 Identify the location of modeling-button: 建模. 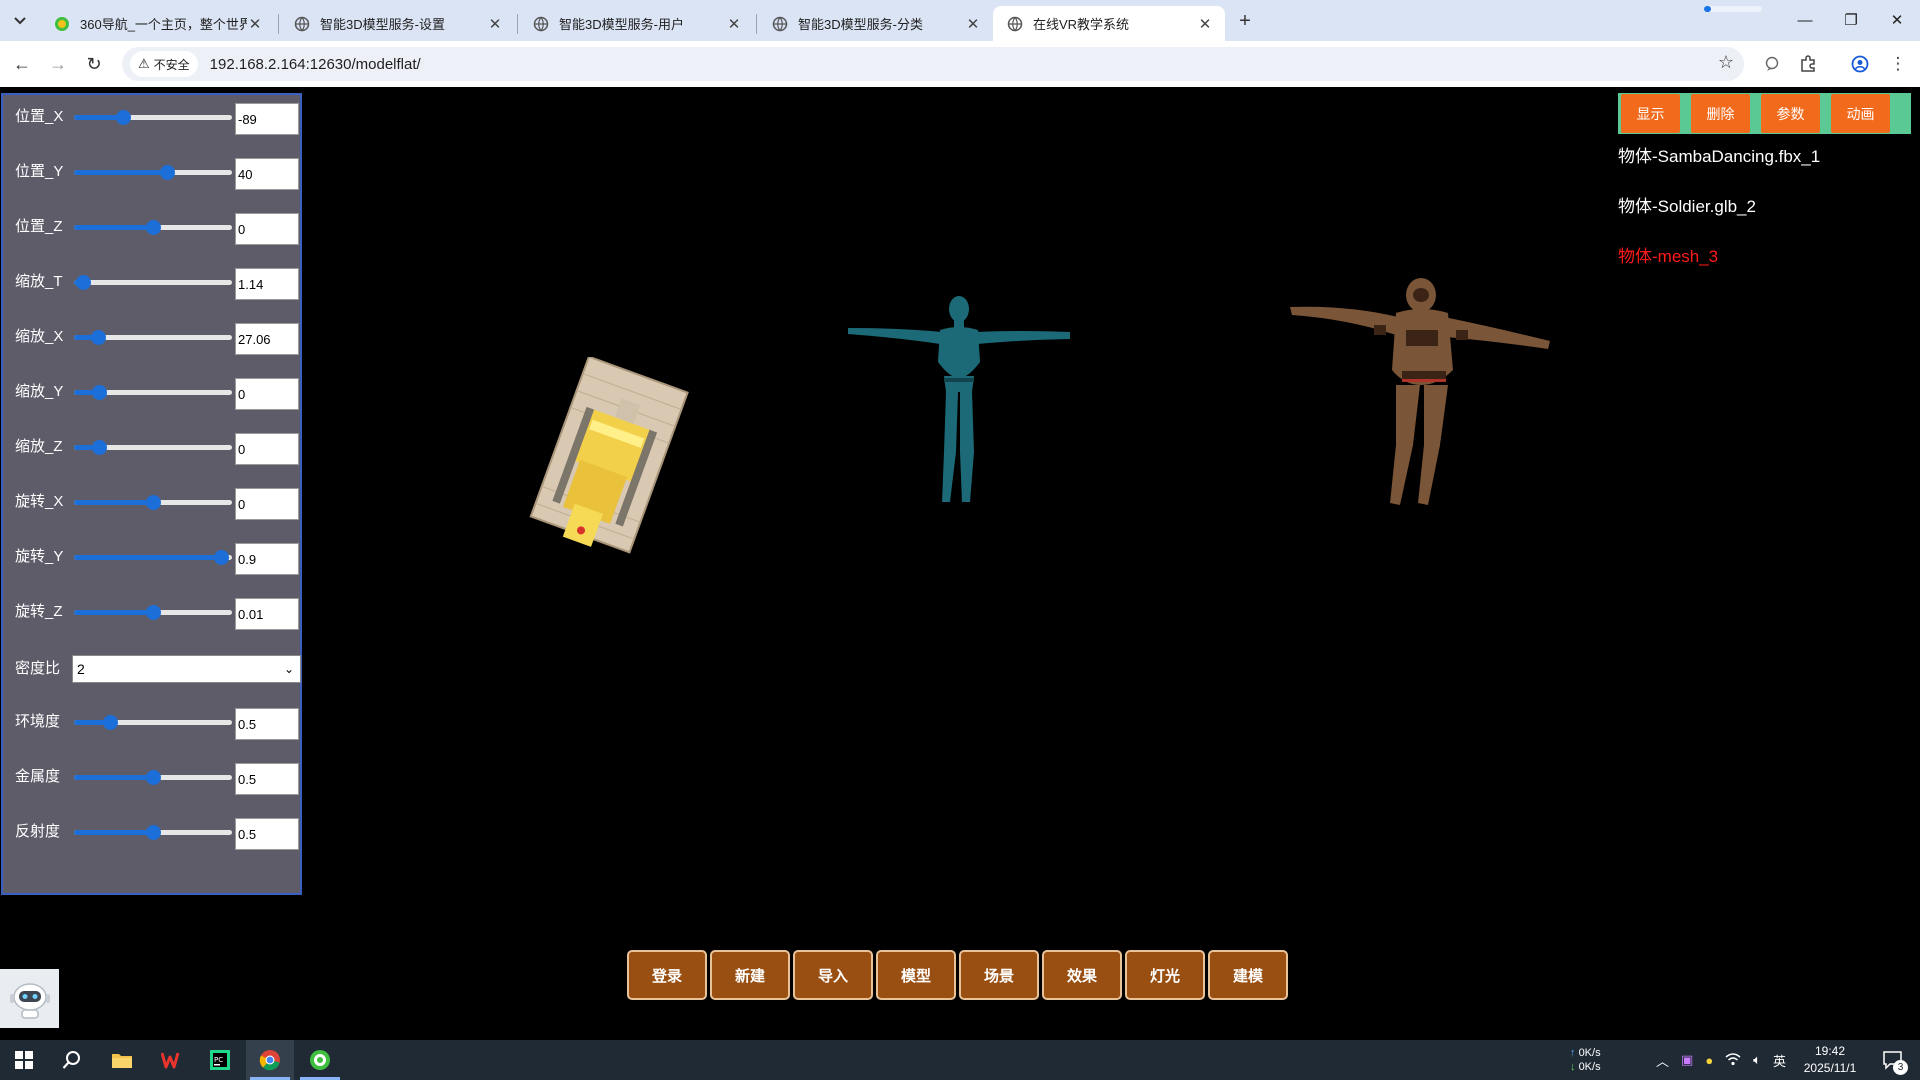
(1248, 975).